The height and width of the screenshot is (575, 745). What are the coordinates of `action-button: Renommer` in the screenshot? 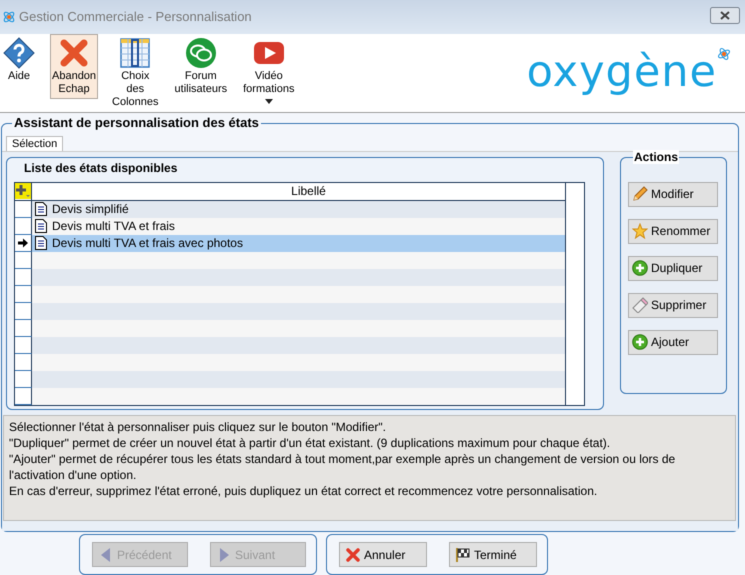 It's located at (673, 231).